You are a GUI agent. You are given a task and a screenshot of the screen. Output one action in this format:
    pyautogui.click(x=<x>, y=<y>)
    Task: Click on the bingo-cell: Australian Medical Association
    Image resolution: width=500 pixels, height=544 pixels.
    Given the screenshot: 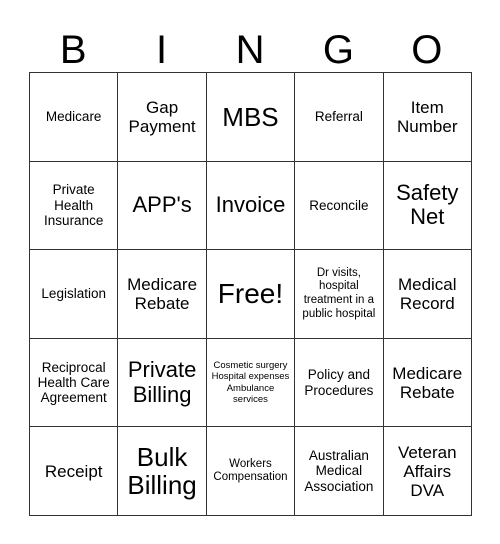 What is the action you would take?
    pyautogui.click(x=339, y=471)
    